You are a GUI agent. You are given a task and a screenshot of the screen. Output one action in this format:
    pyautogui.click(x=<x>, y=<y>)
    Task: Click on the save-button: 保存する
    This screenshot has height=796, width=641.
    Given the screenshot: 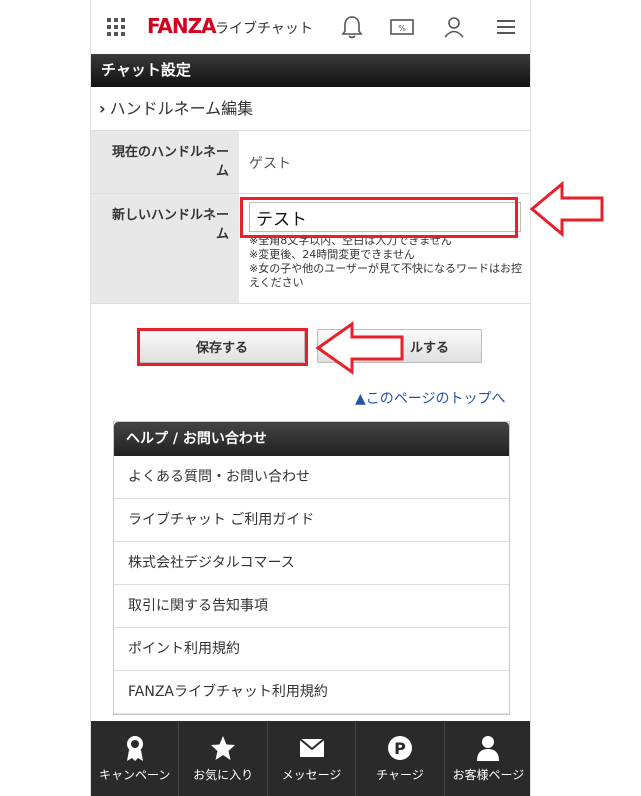 What is the action you would take?
    pyautogui.click(x=222, y=346)
    